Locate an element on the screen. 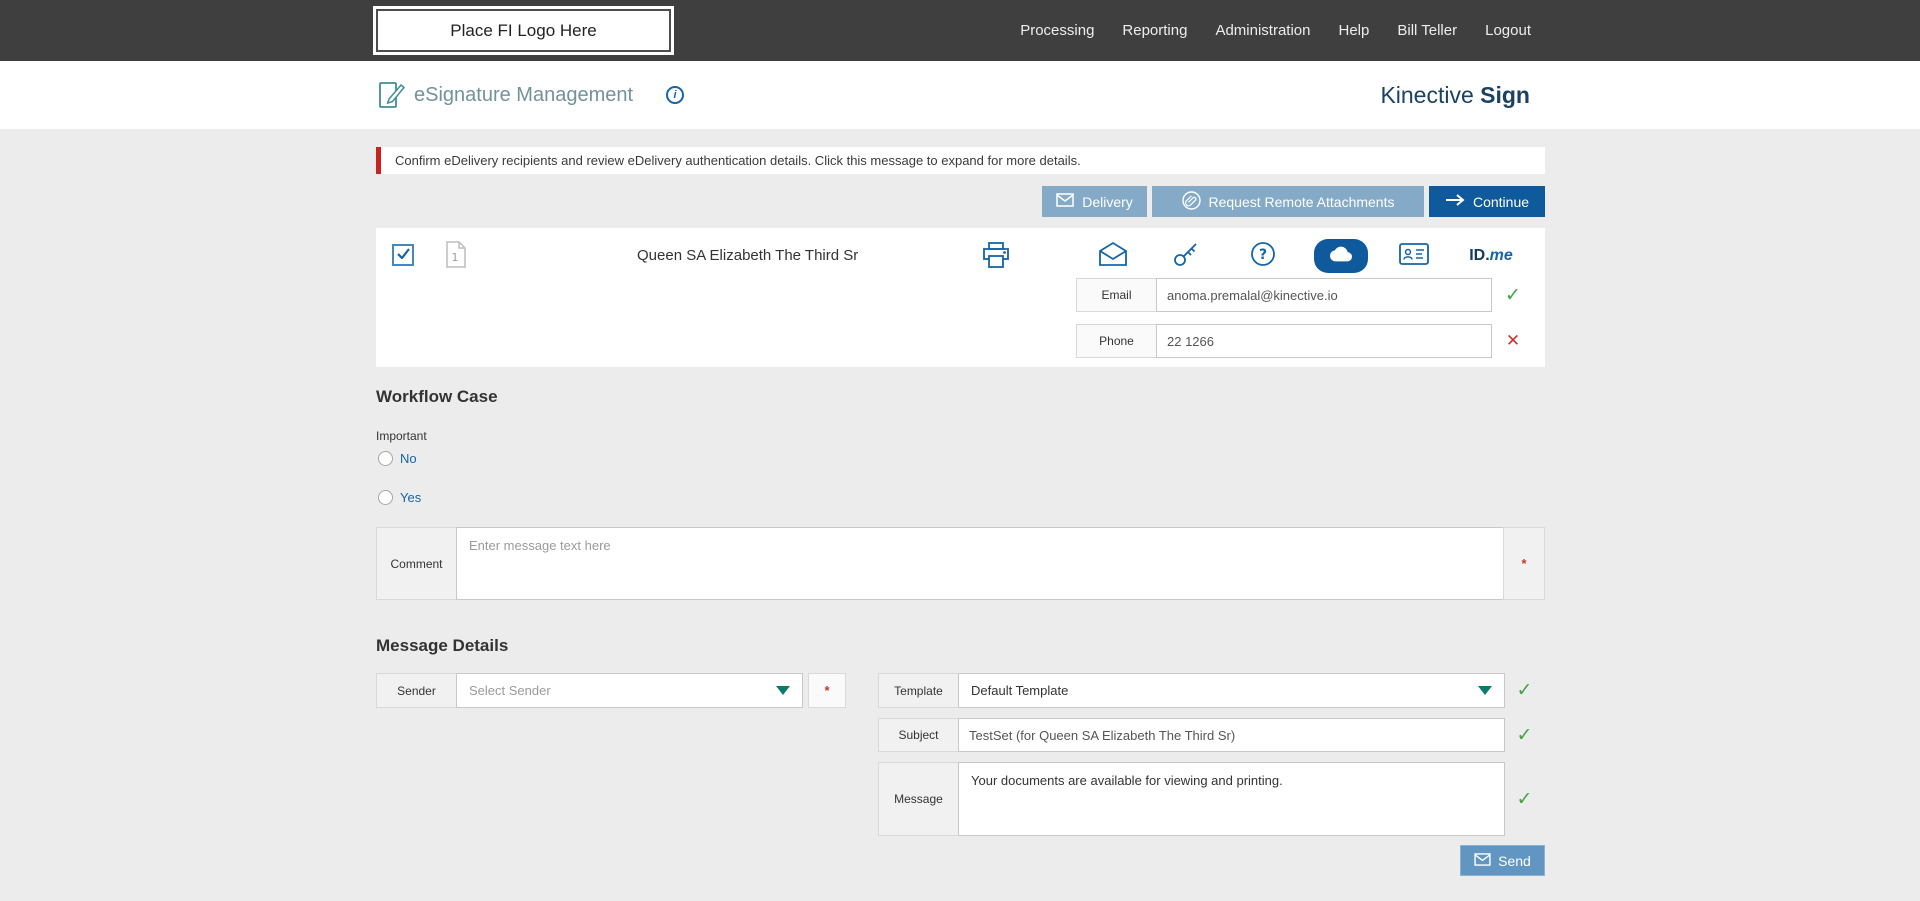 The width and height of the screenshot is (1920, 901). template-select: Default Template is located at coordinates (1231, 690).